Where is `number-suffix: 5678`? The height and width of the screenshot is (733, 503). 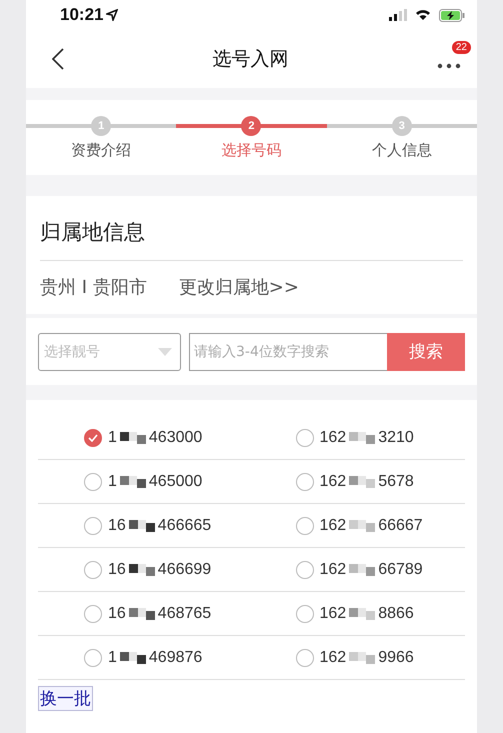
number-suffix: 5678 is located at coordinates (396, 481).